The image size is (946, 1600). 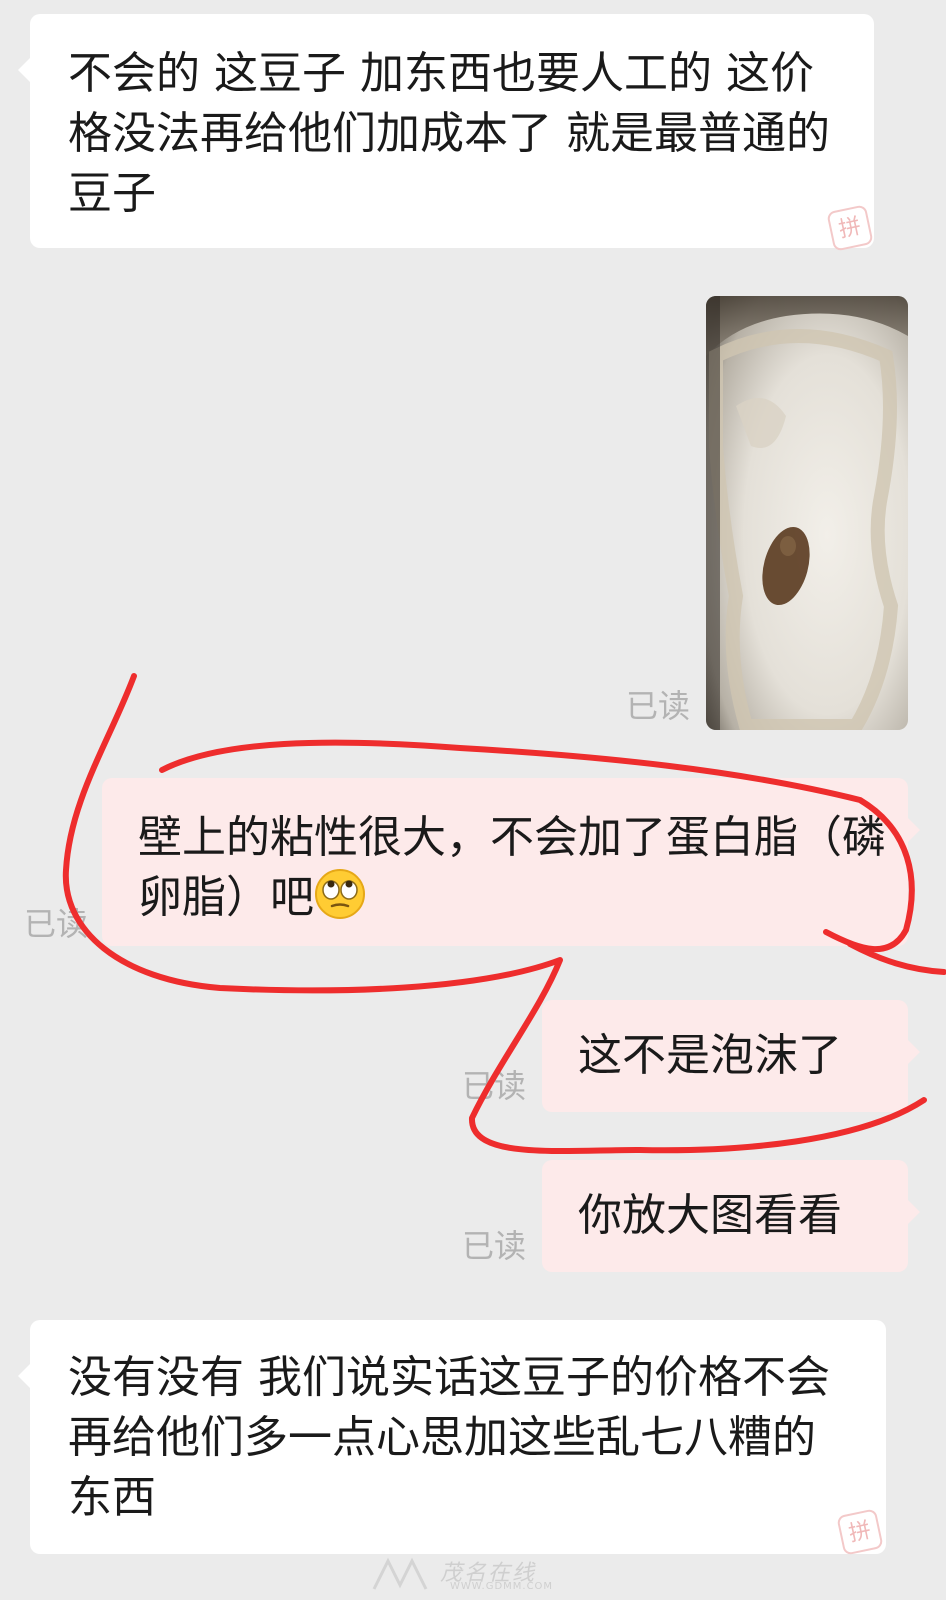 I want to click on watermark-sub-text: WWW.GDMM.COM, so click(x=502, y=1586).